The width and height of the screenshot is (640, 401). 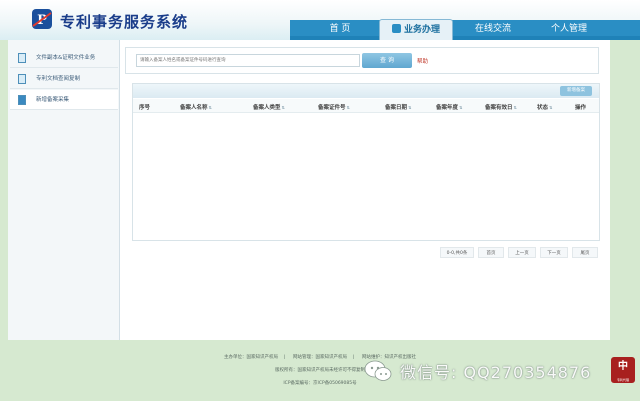 I want to click on nav-item-label: 个人管理, so click(x=568, y=29).